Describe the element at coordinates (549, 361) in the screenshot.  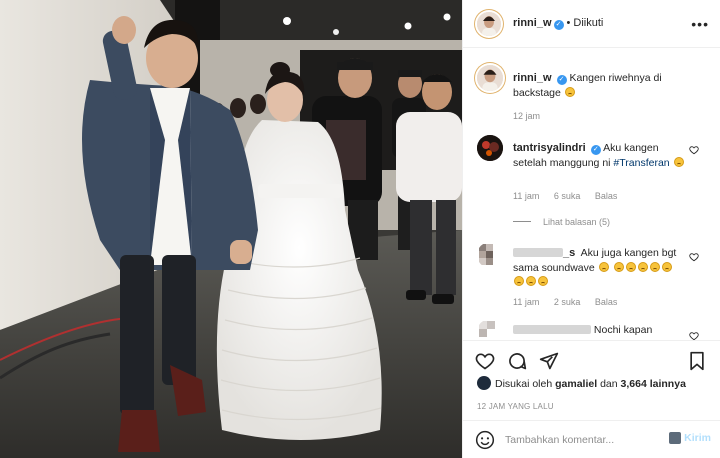
I see `share-icon` at that location.